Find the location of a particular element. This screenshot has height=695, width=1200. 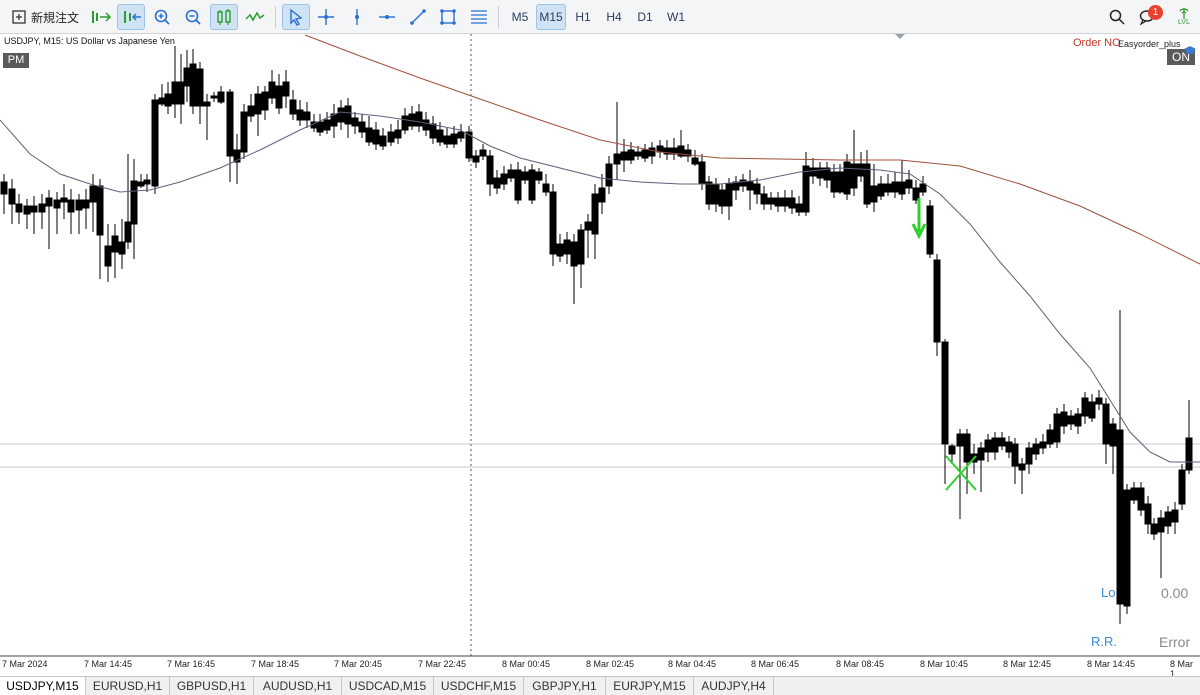

time-axis-label: 7 Mar 2024 is located at coordinates (25, 664).